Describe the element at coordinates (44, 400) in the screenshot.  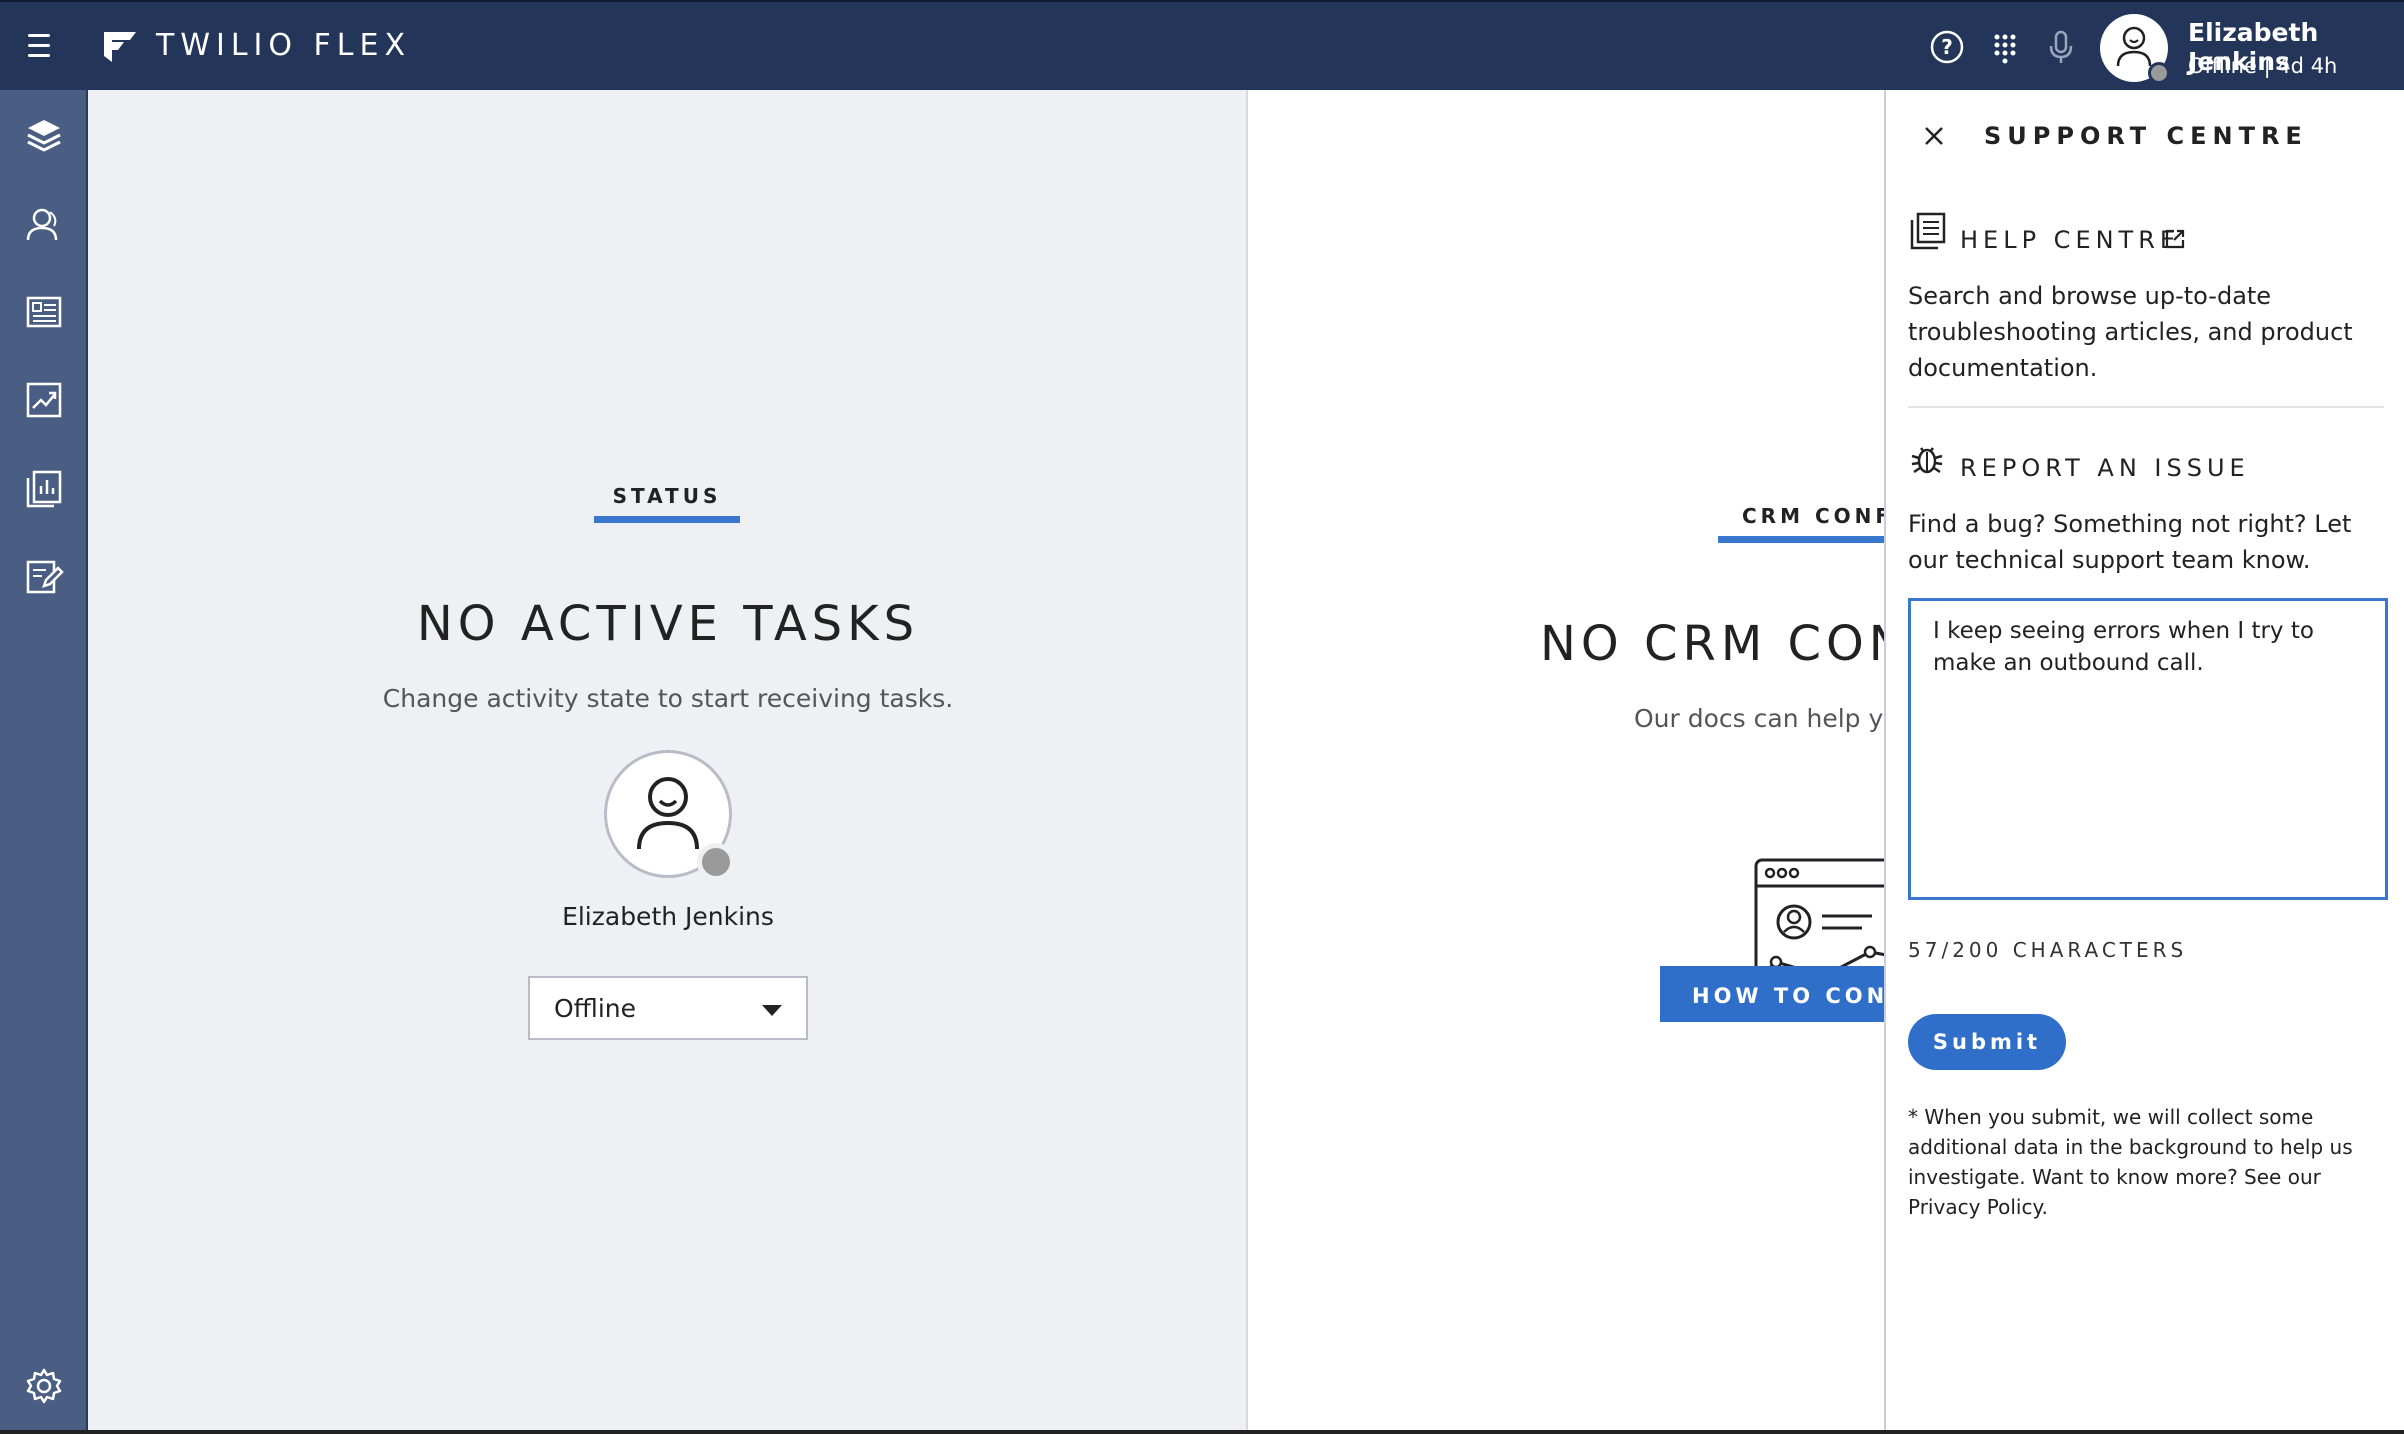
I see `analytics-icon` at that location.